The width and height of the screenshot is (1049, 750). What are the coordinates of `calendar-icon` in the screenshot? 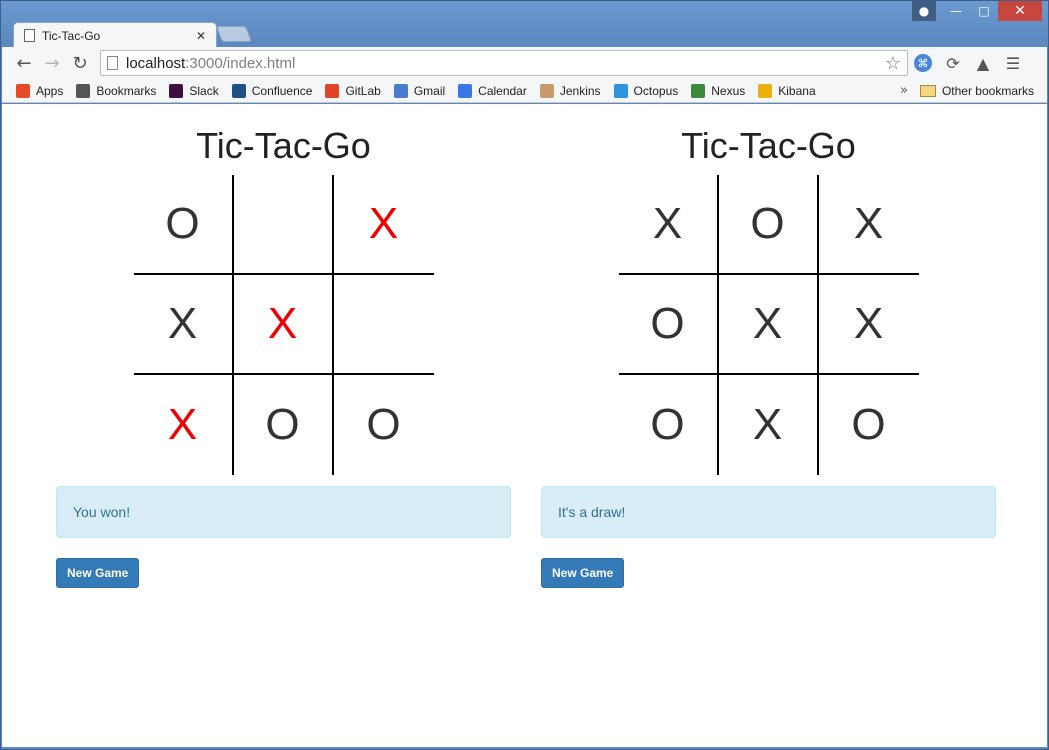 It's located at (465, 90).